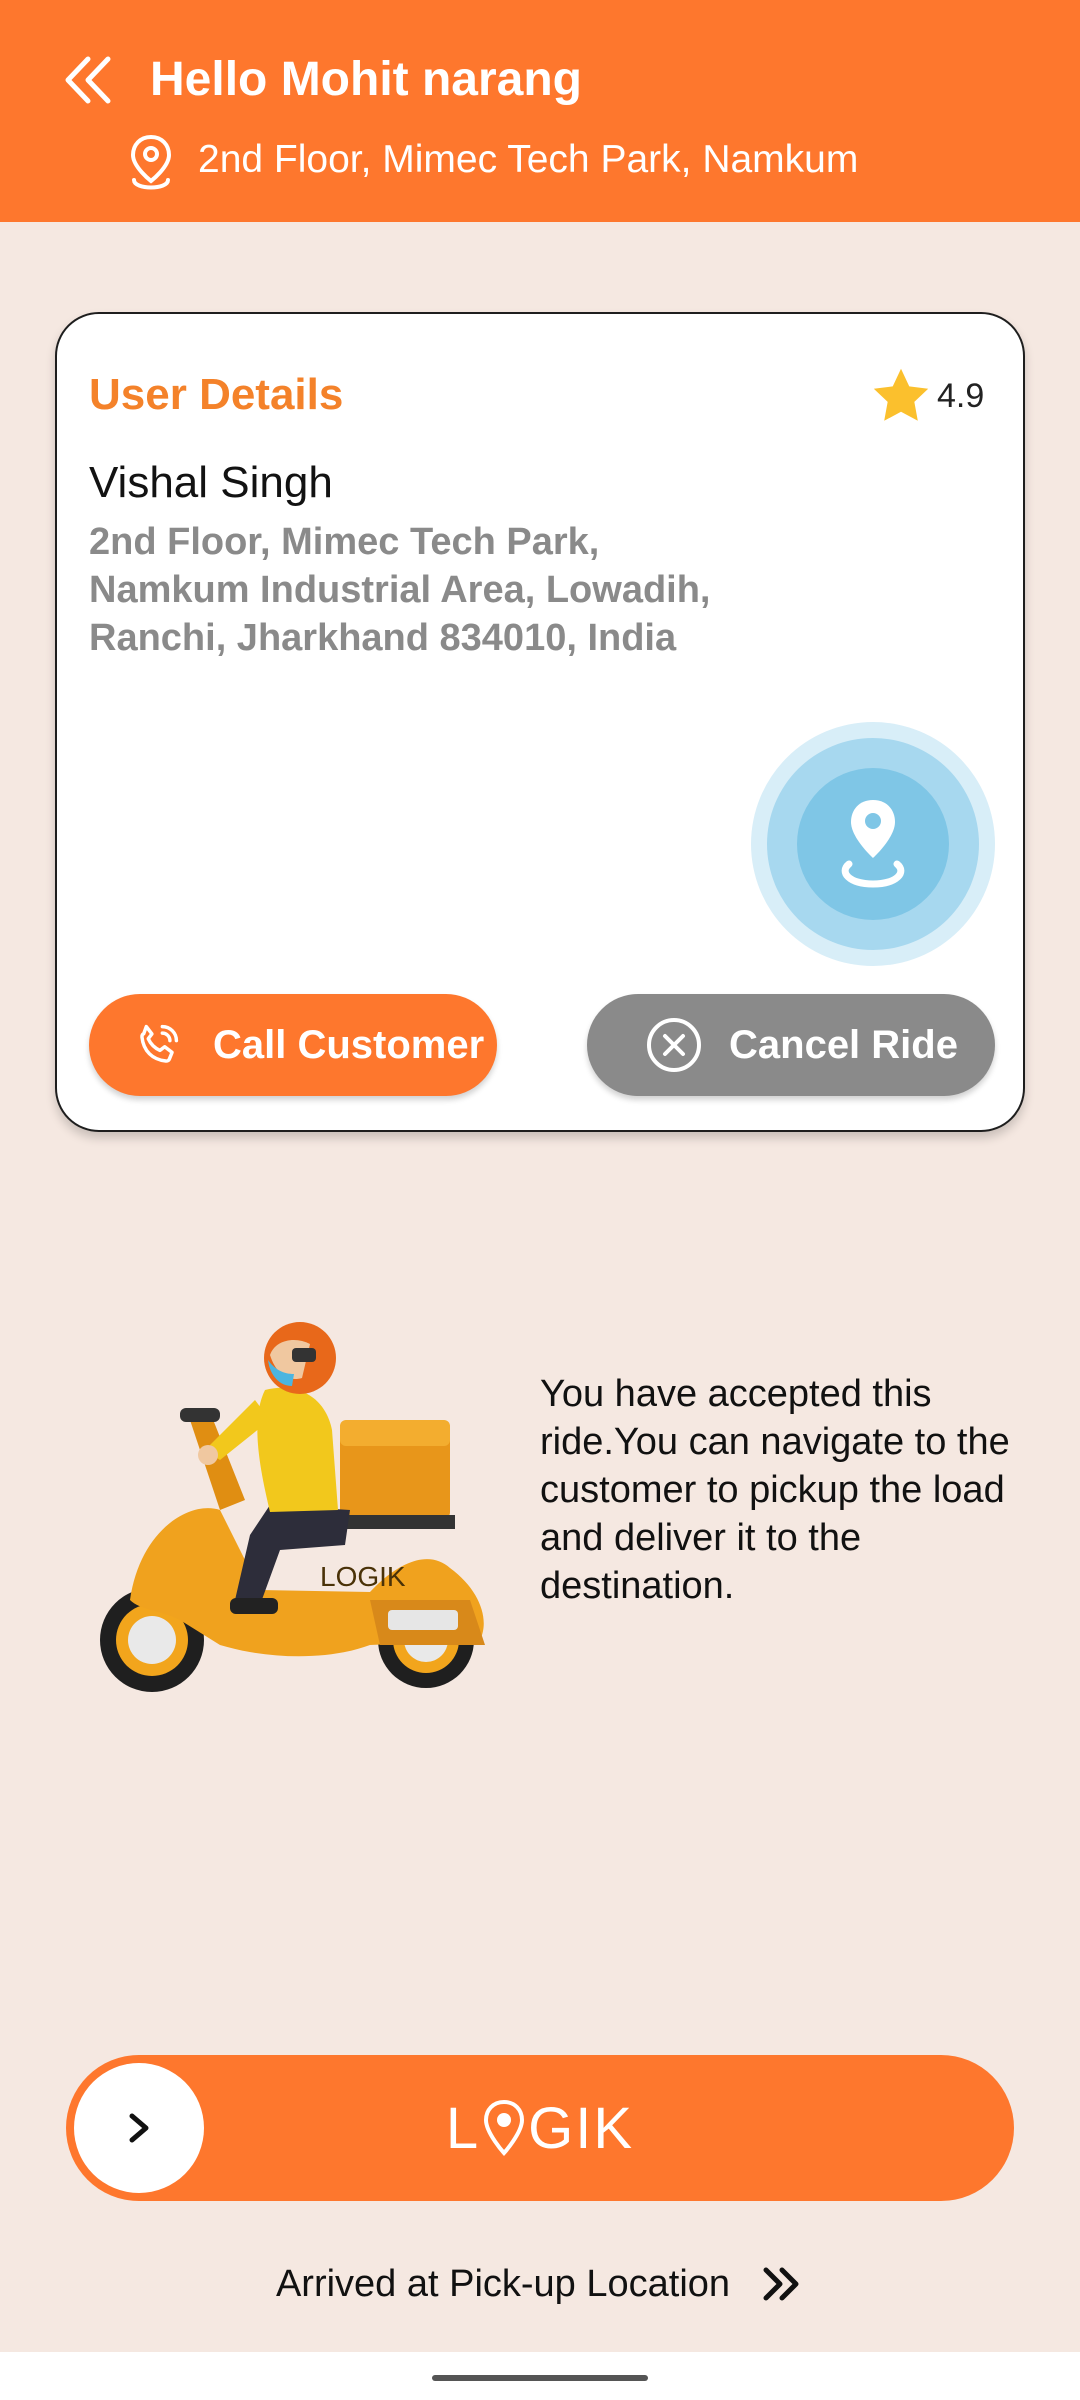 The height and width of the screenshot is (2400, 1080). What do you see at coordinates (540, 2378) in the screenshot?
I see `home-indicator` at bounding box center [540, 2378].